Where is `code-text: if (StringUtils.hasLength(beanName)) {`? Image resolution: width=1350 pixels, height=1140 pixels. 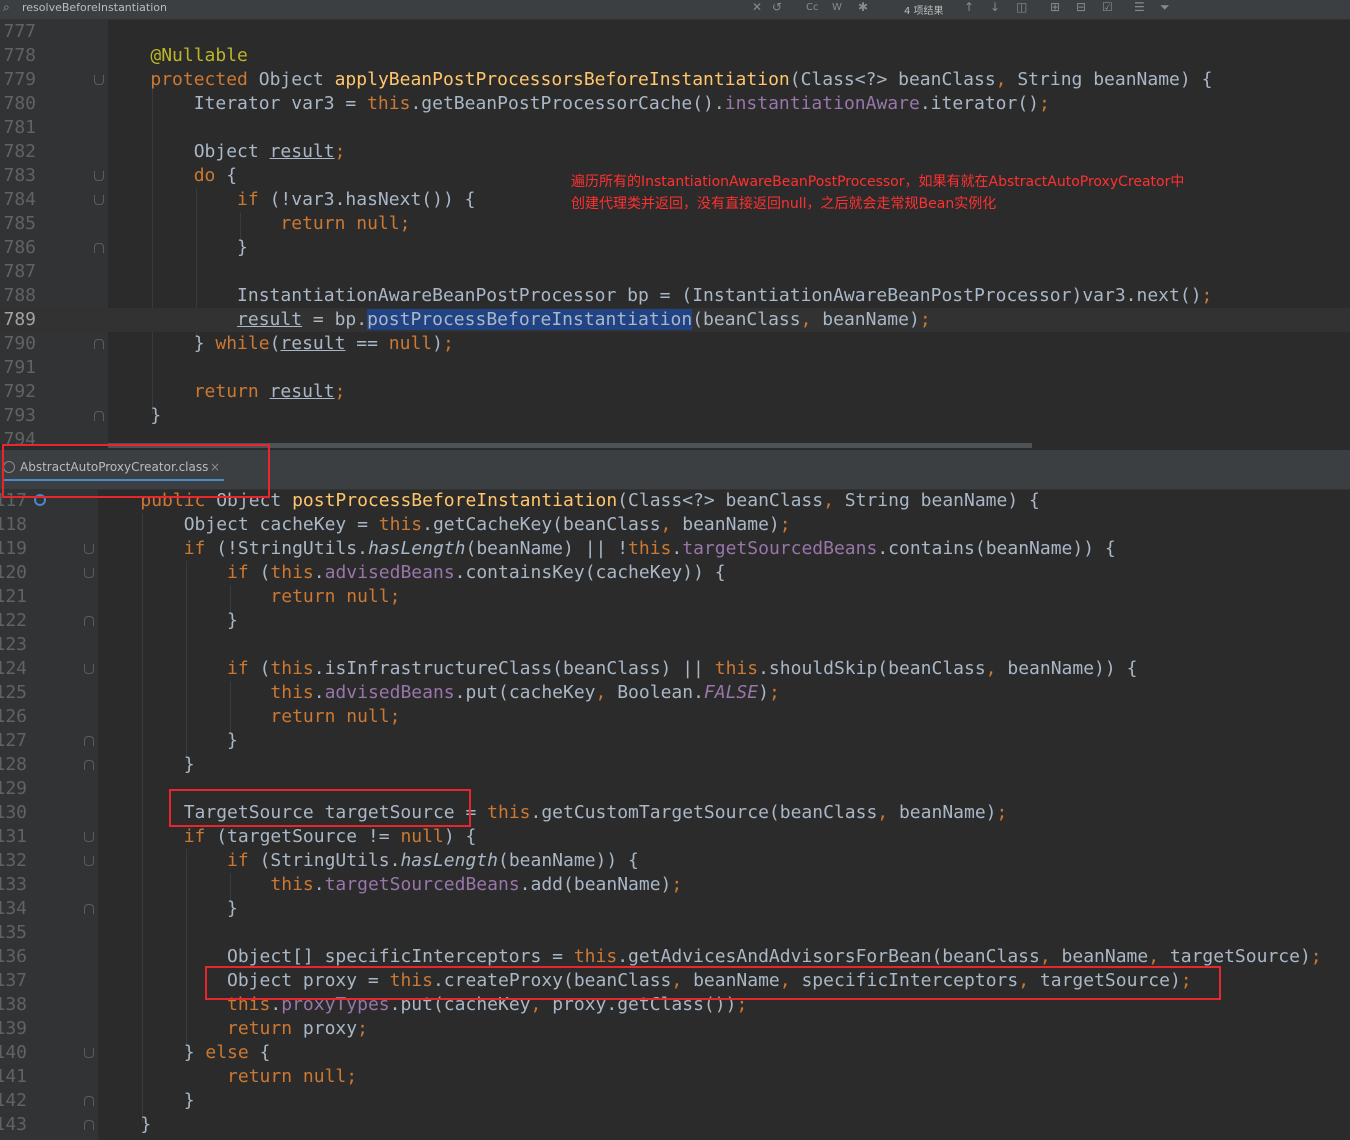 code-text: if (StringUtils.hasLength(beanName)) { is located at coordinates (368, 861).